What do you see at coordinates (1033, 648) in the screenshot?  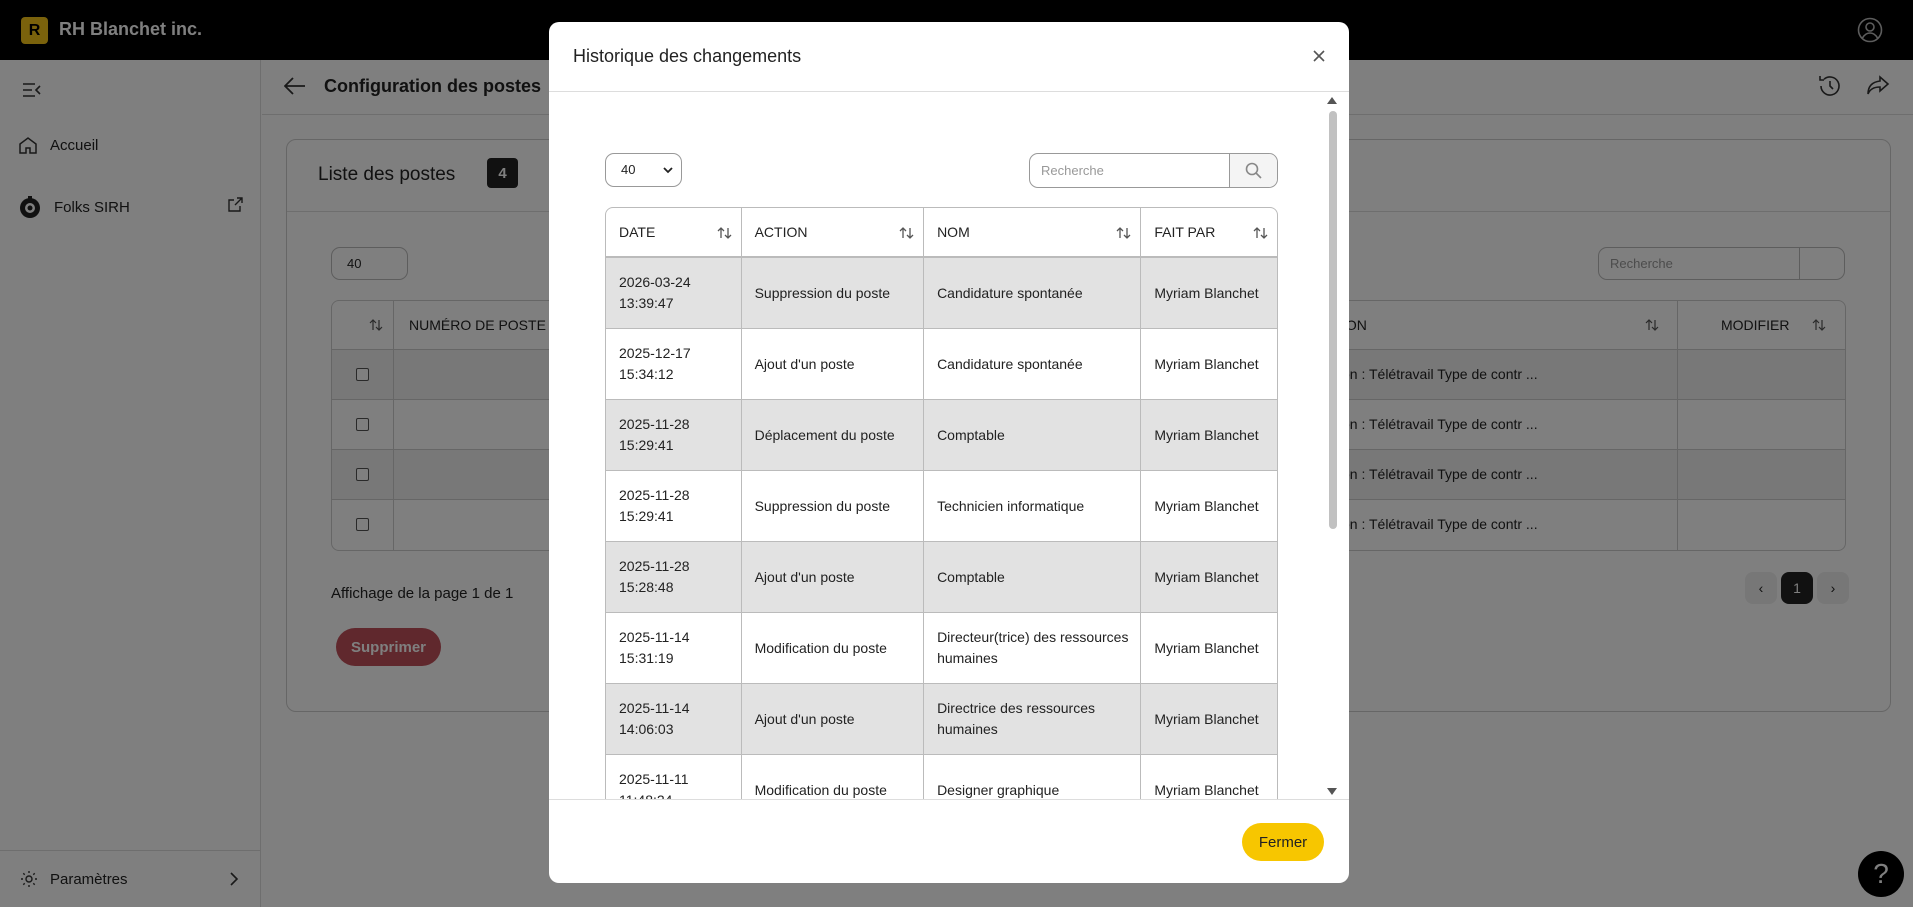 I see `cell-name: Directeur(trice) des ressources humaines` at bounding box center [1033, 648].